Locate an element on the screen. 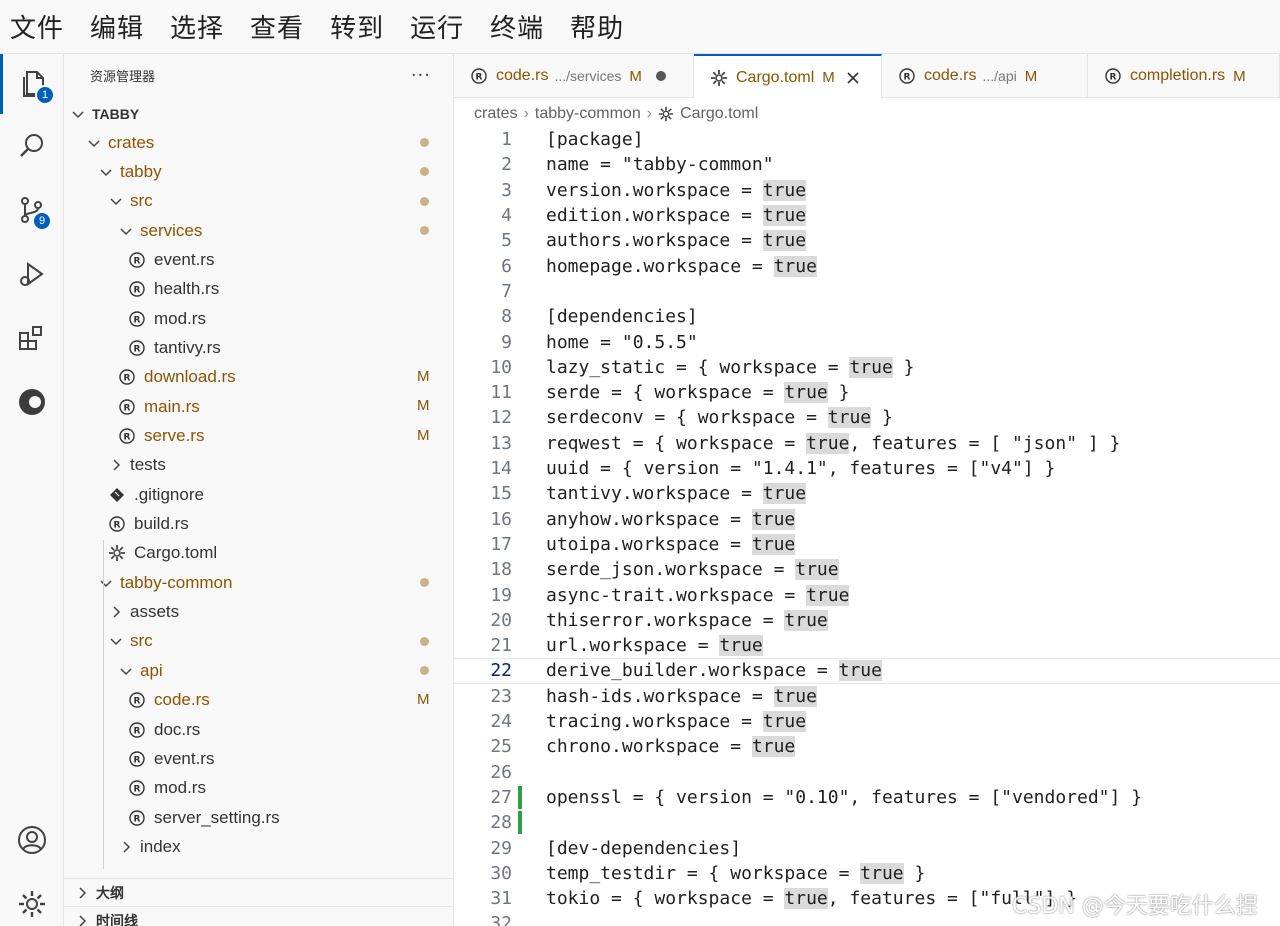 The image size is (1280, 926). menu-item-4: 转到 is located at coordinates (357, 26).